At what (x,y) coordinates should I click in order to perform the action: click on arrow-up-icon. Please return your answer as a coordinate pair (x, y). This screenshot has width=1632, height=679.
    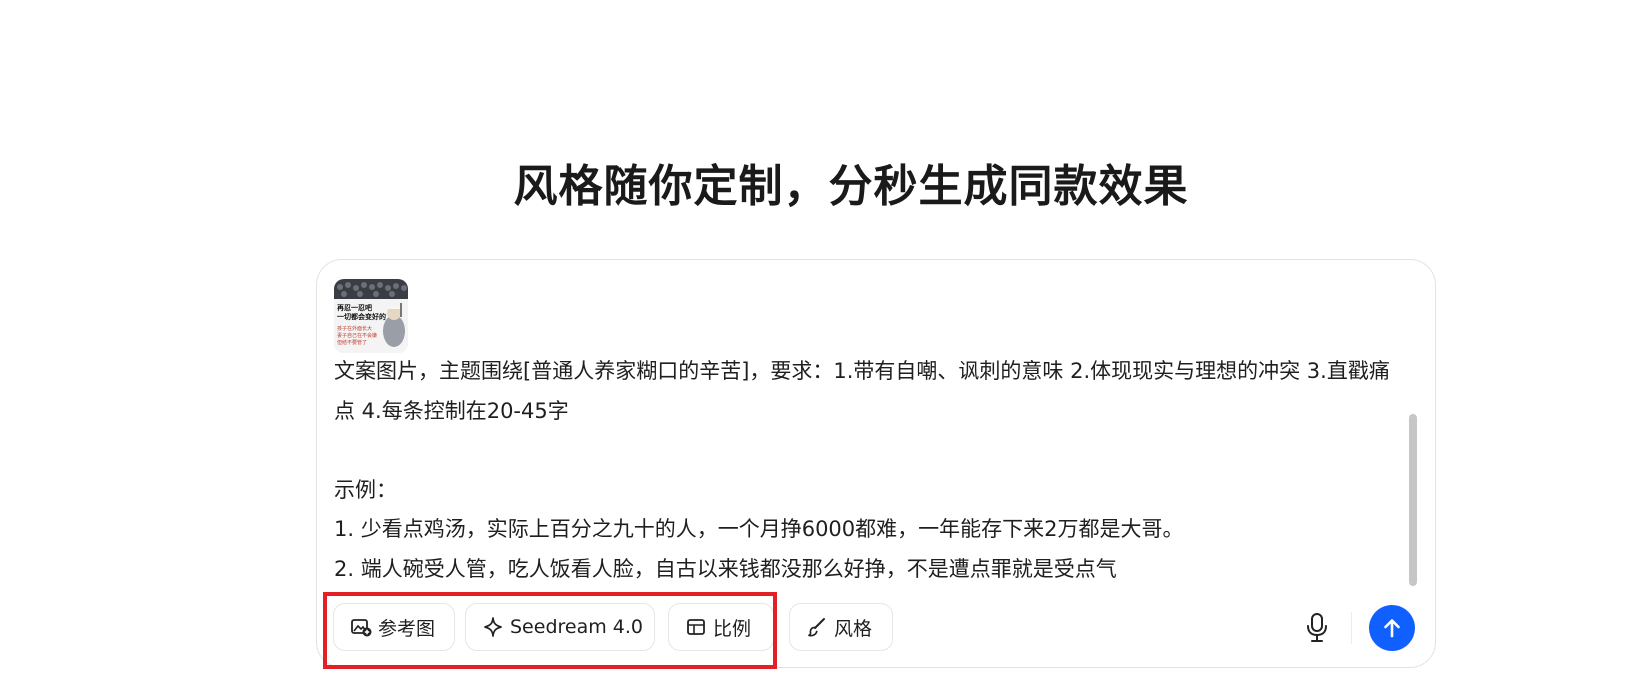
    Looking at the image, I should click on (1392, 628).